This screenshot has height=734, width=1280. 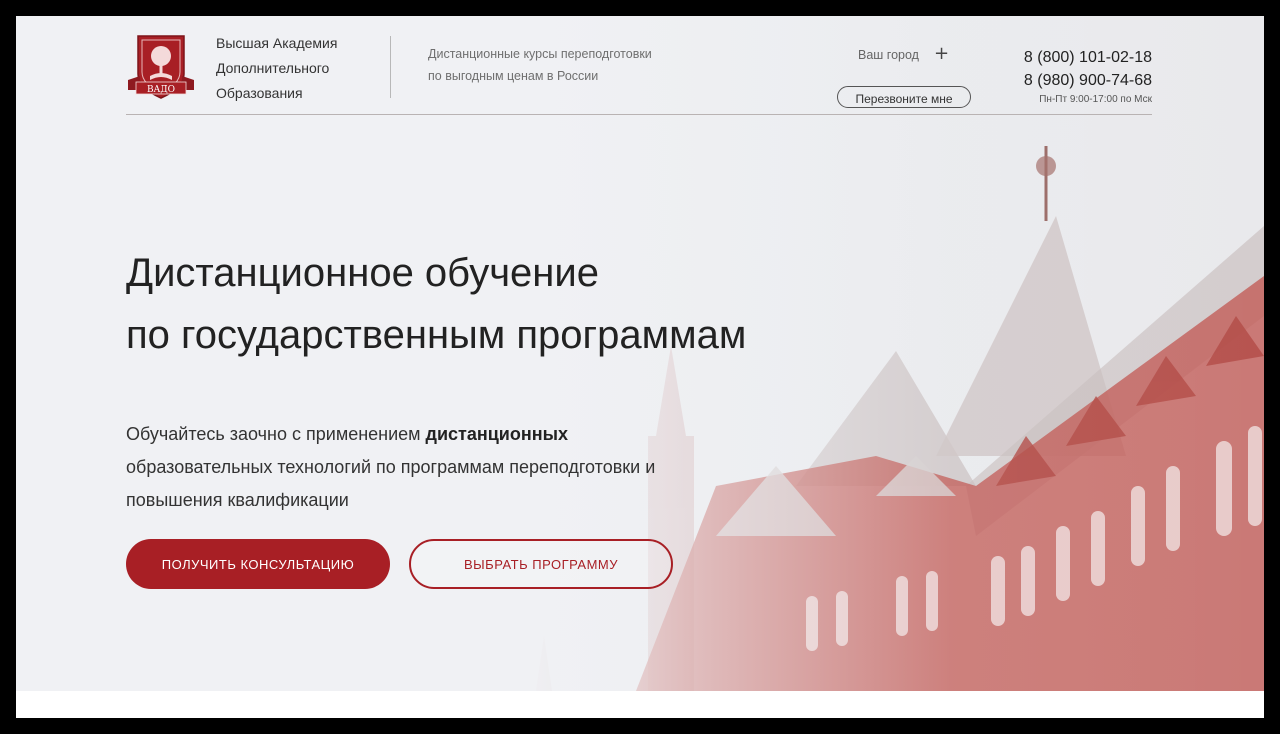 I want to click on brand-line: Высшая Академия, so click(x=277, y=43).